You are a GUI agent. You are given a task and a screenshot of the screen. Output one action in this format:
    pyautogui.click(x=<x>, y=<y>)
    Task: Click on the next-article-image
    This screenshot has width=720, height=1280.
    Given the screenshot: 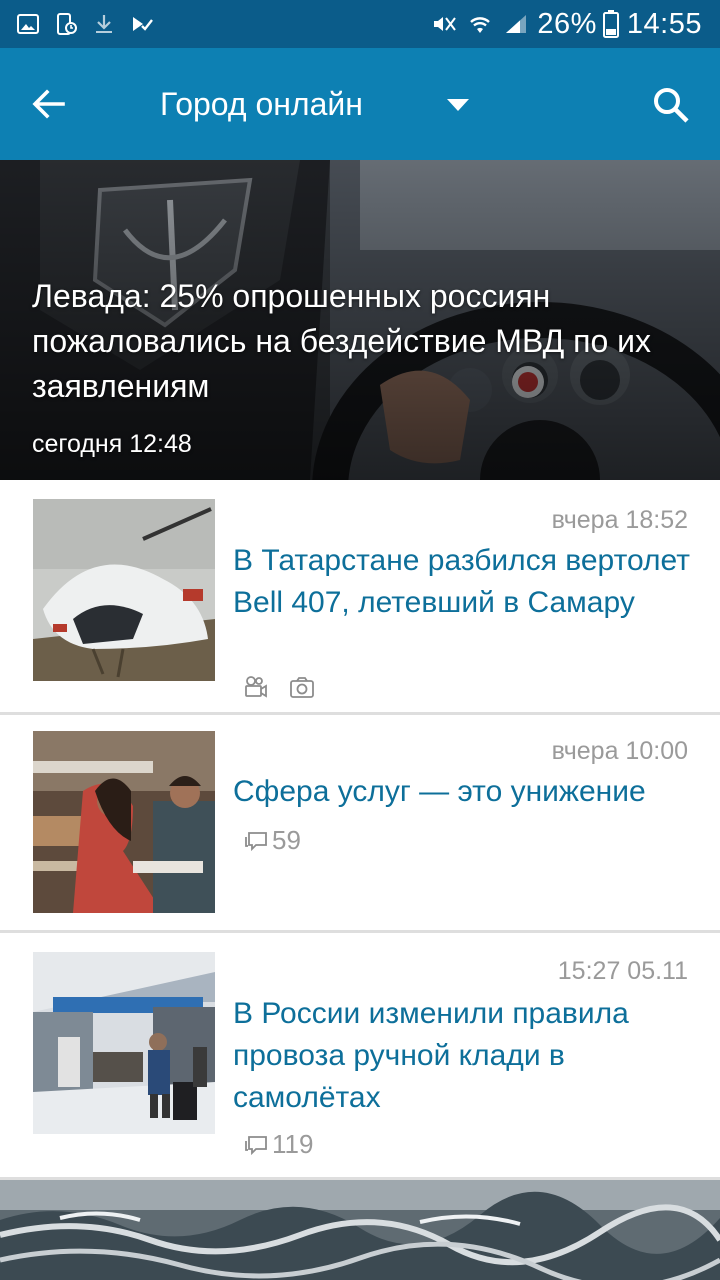 What is the action you would take?
    pyautogui.click(x=360, y=1230)
    